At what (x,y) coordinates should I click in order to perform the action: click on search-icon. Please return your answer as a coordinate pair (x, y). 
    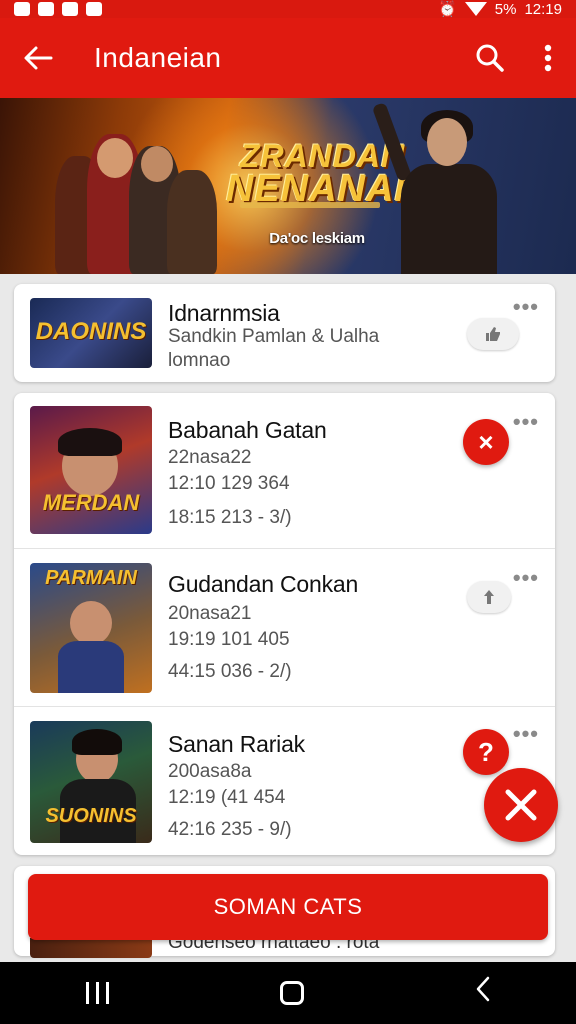
    Looking at the image, I should click on (490, 58).